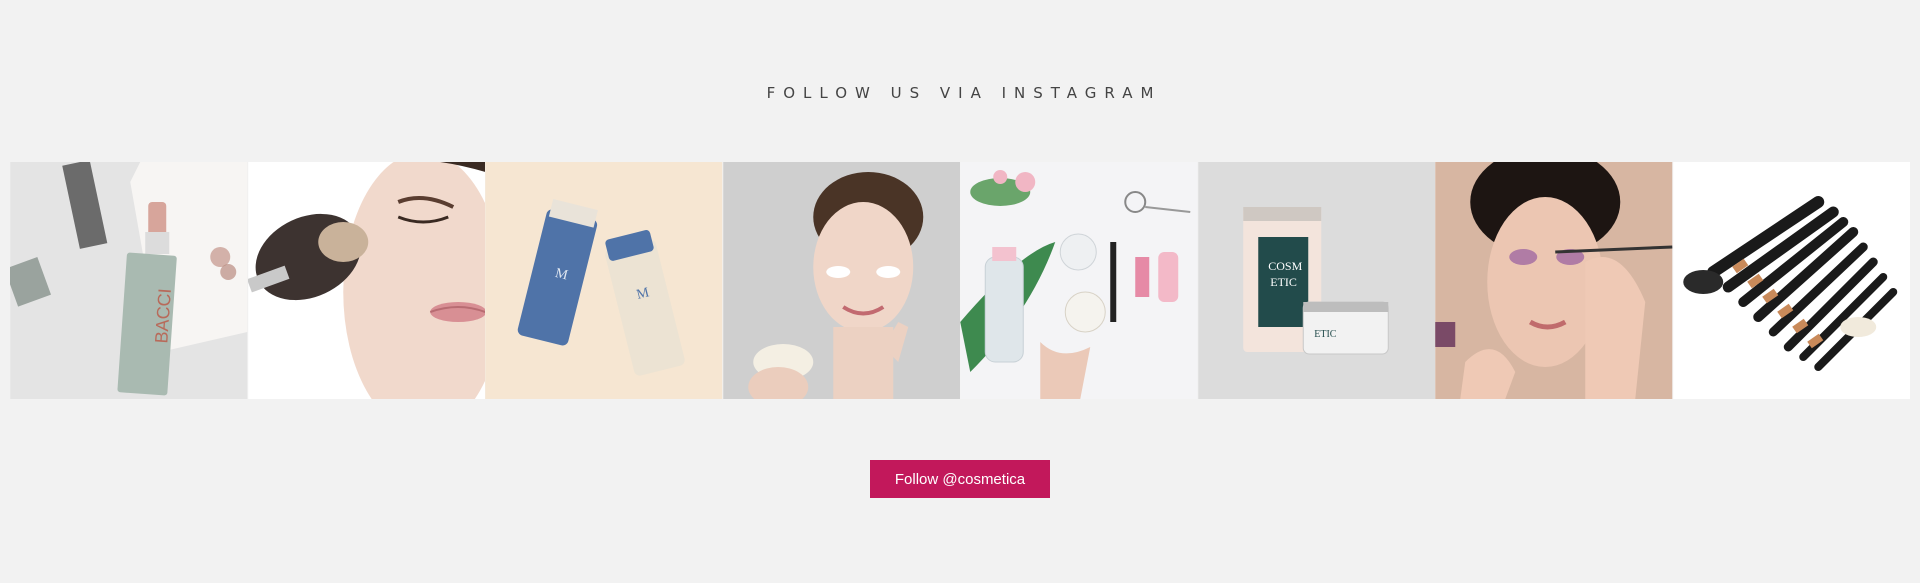 This screenshot has height=583, width=1920. I want to click on jar-label-bottom: ETIC, so click(1283, 282).